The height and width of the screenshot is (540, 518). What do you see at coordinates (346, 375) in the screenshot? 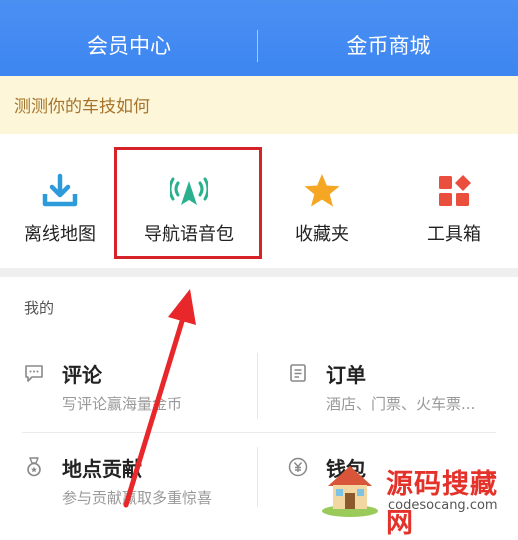
I see `item-title: 订单` at bounding box center [346, 375].